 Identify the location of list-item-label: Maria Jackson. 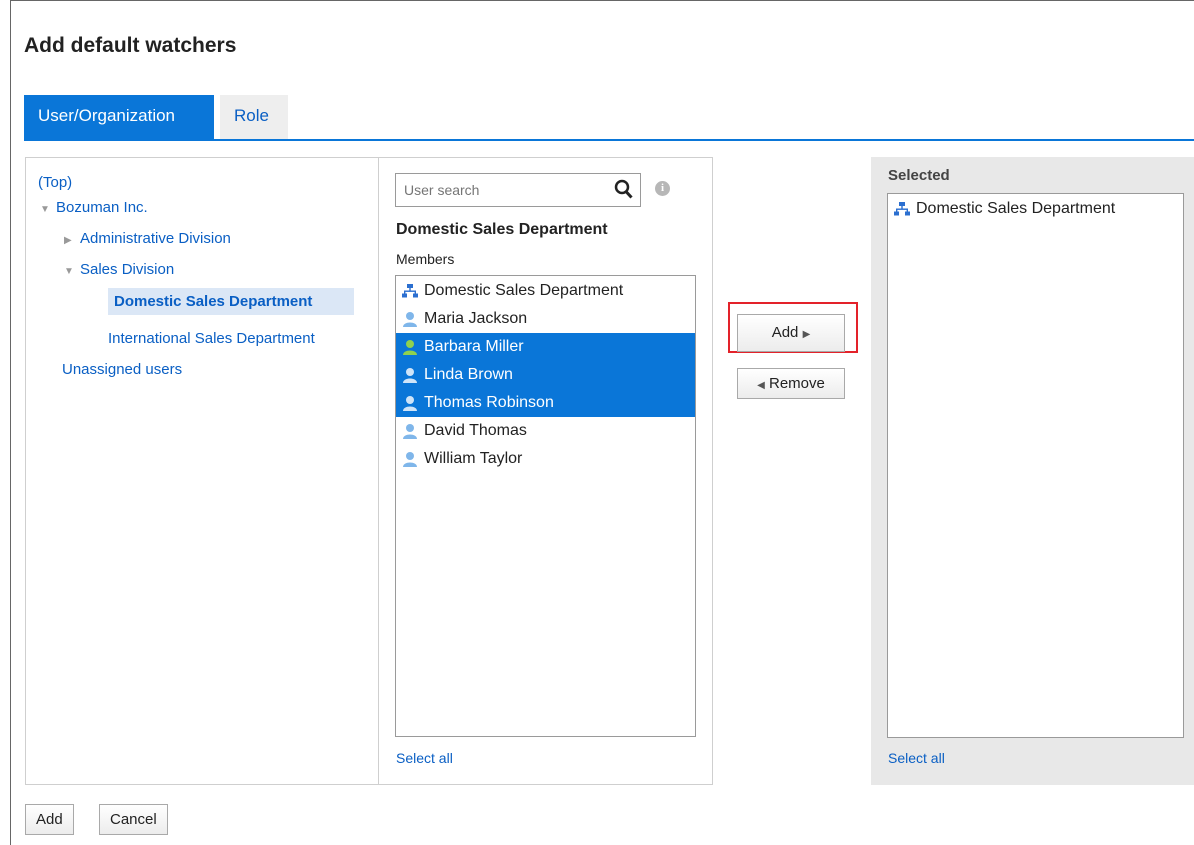
(476, 318).